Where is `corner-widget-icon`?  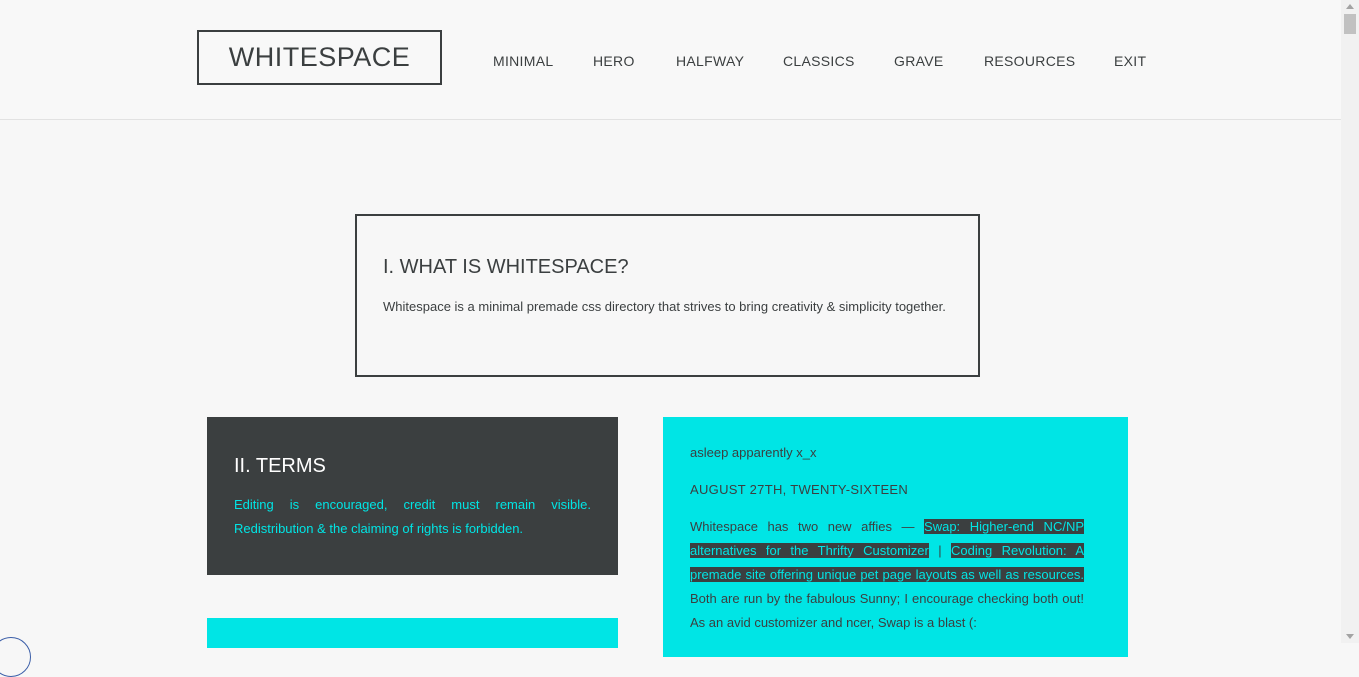
corner-widget-icon is located at coordinates (15, 657).